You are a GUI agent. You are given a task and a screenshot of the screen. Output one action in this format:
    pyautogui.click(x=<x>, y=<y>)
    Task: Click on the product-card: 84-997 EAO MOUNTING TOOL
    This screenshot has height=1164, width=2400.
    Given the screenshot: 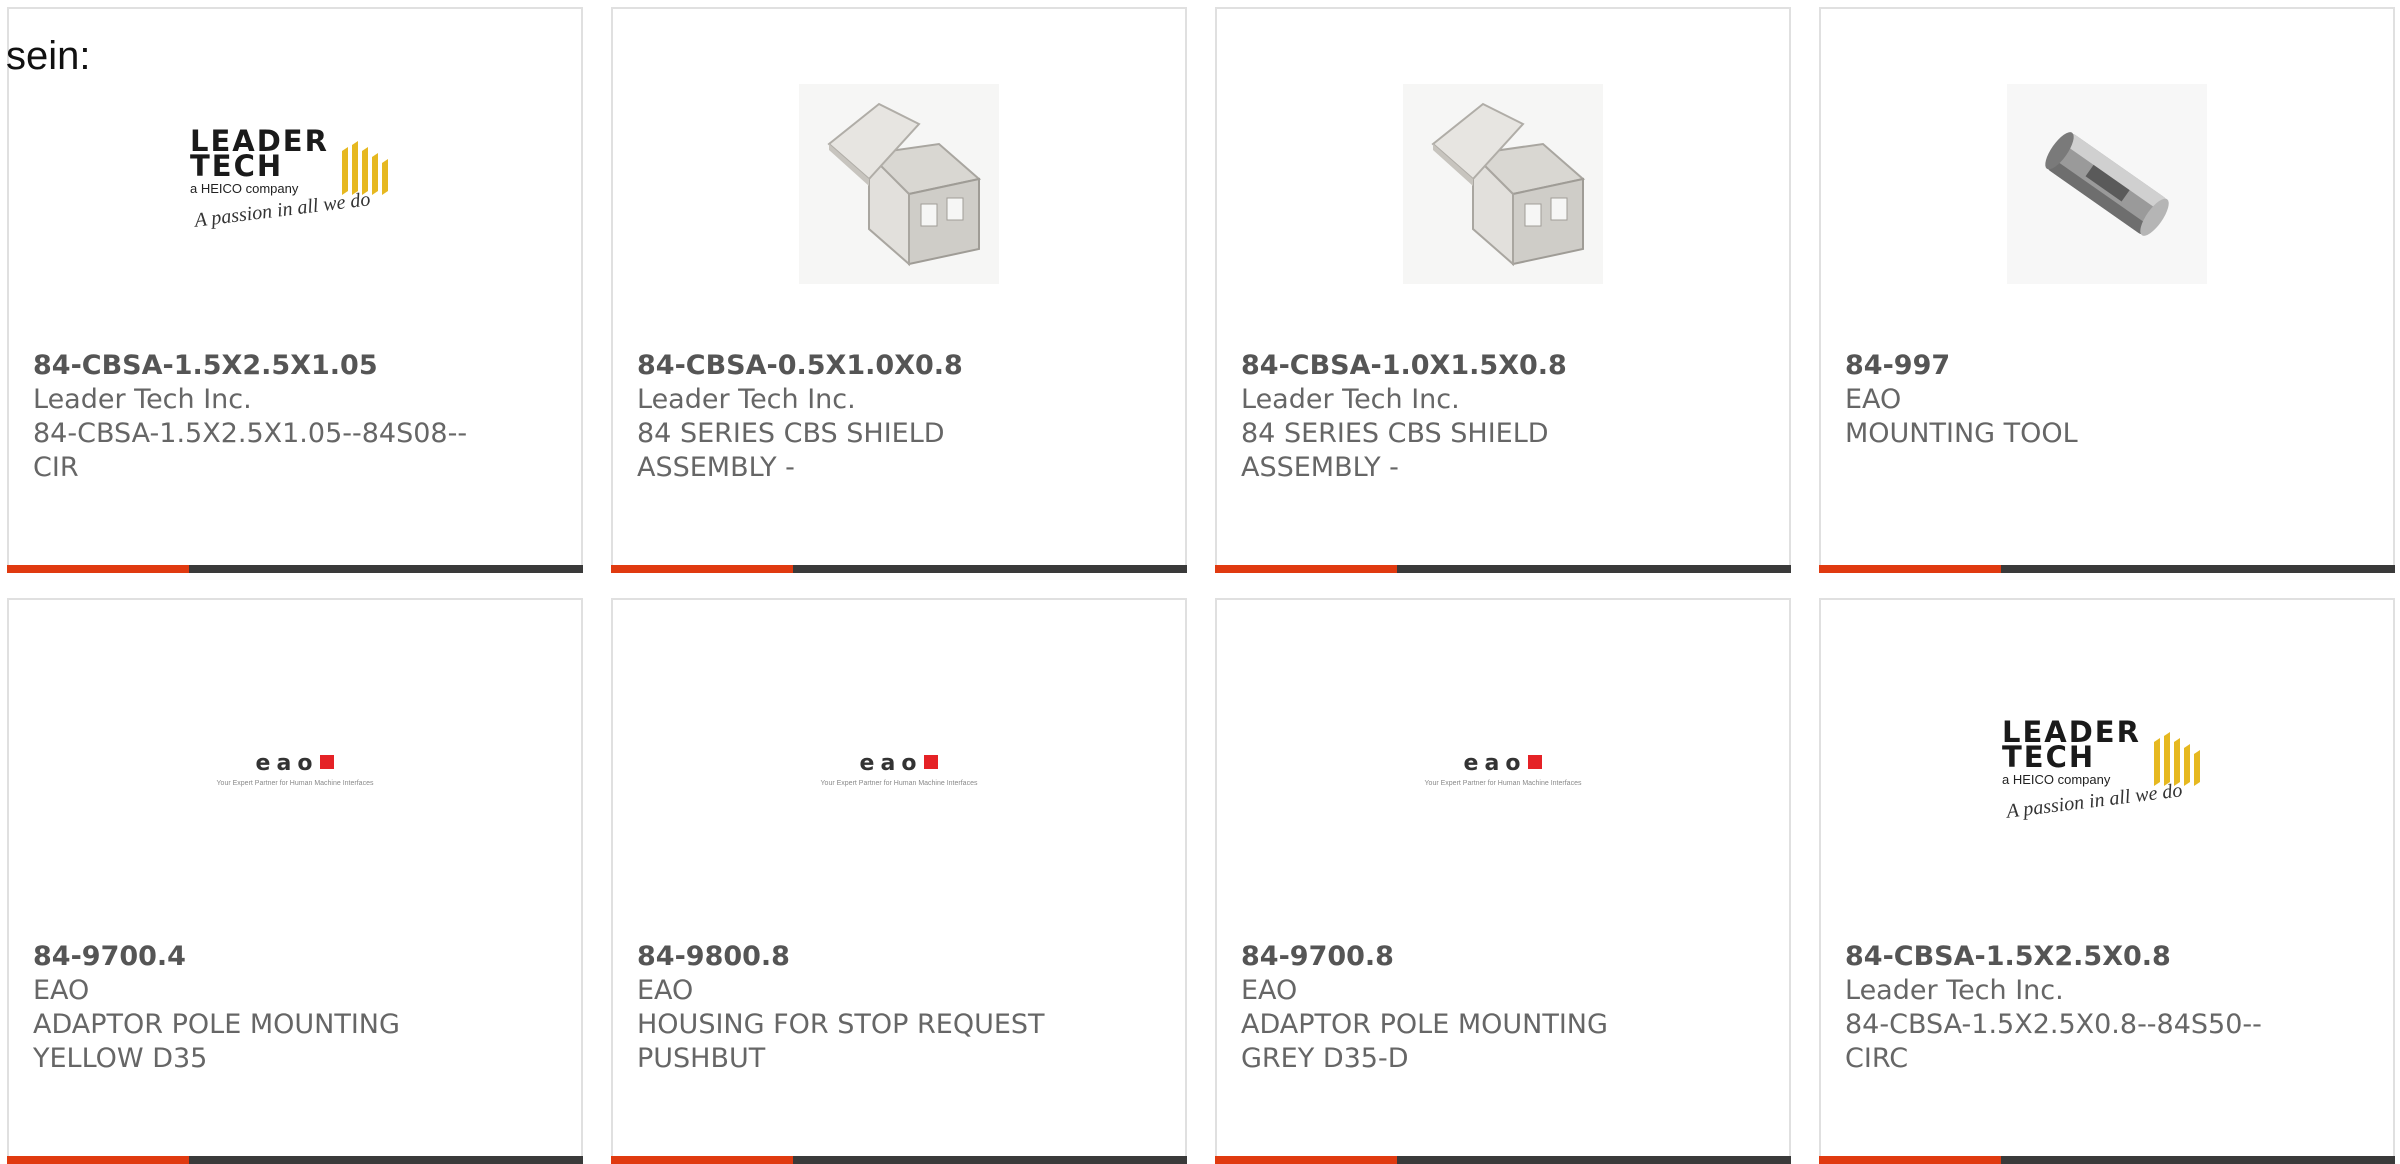 What is the action you would take?
    pyautogui.click(x=2107, y=290)
    